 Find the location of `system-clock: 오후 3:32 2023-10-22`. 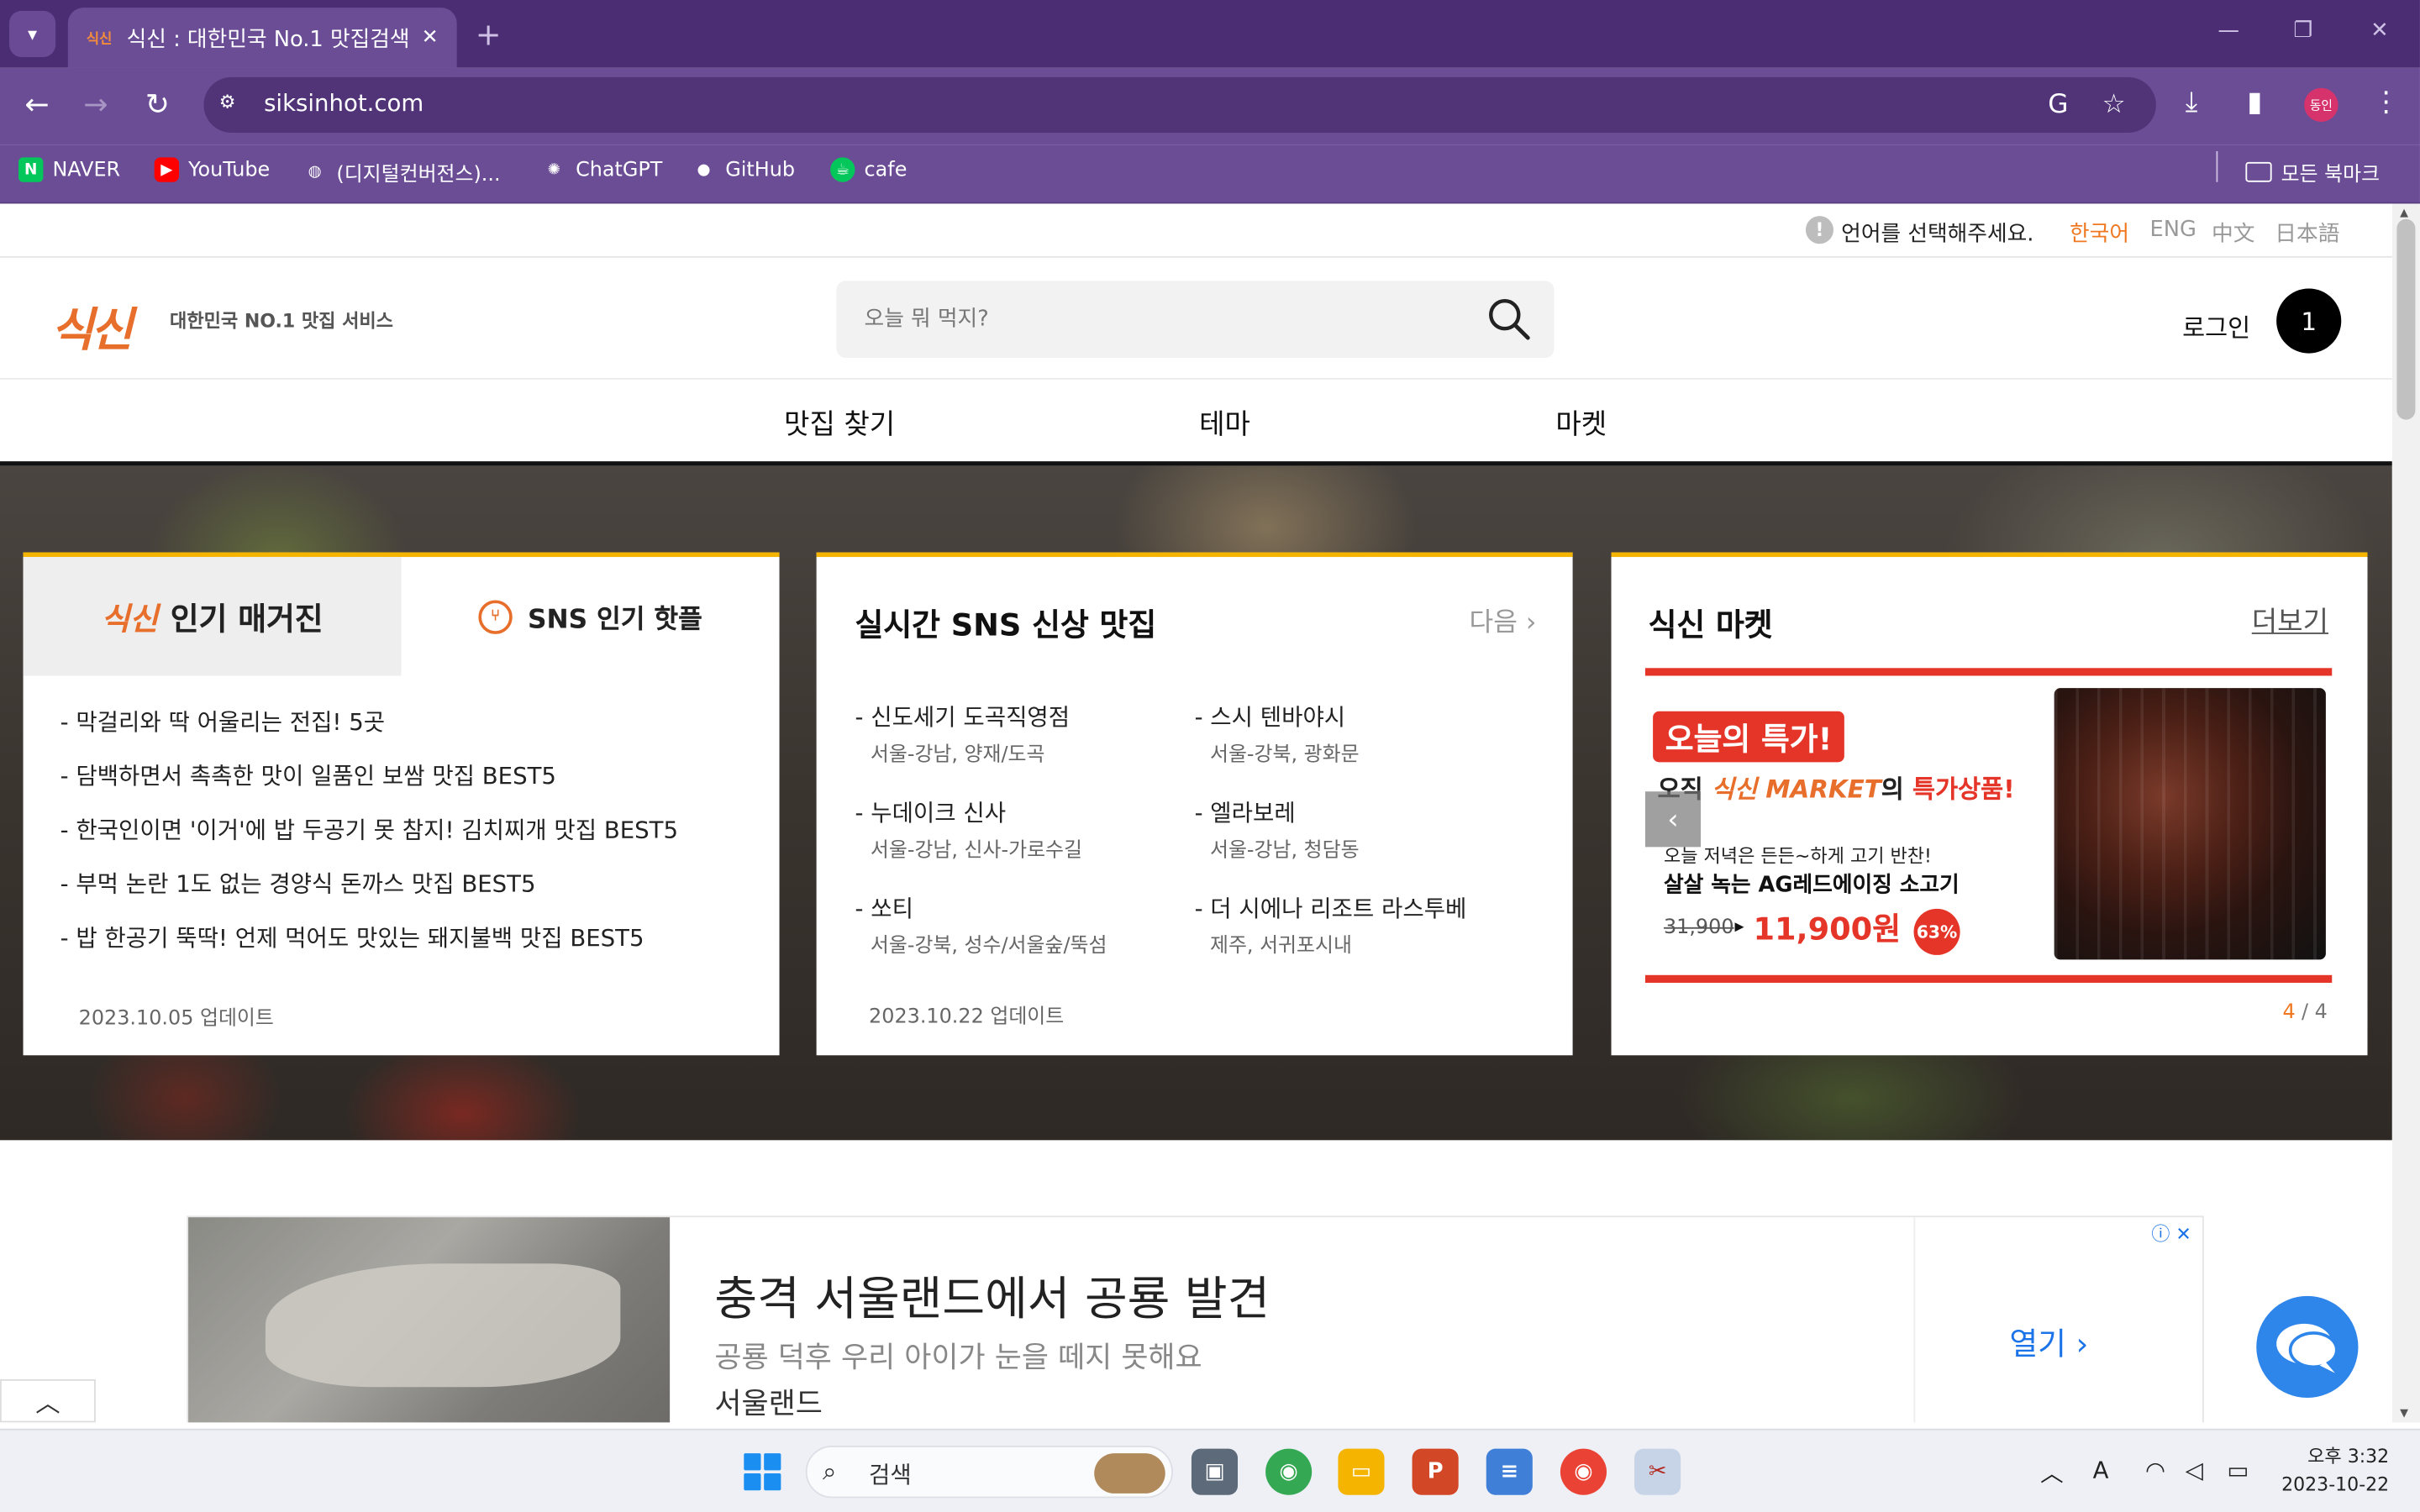

system-clock: 오후 3:32 2023-10-22 is located at coordinates (2335, 1470).